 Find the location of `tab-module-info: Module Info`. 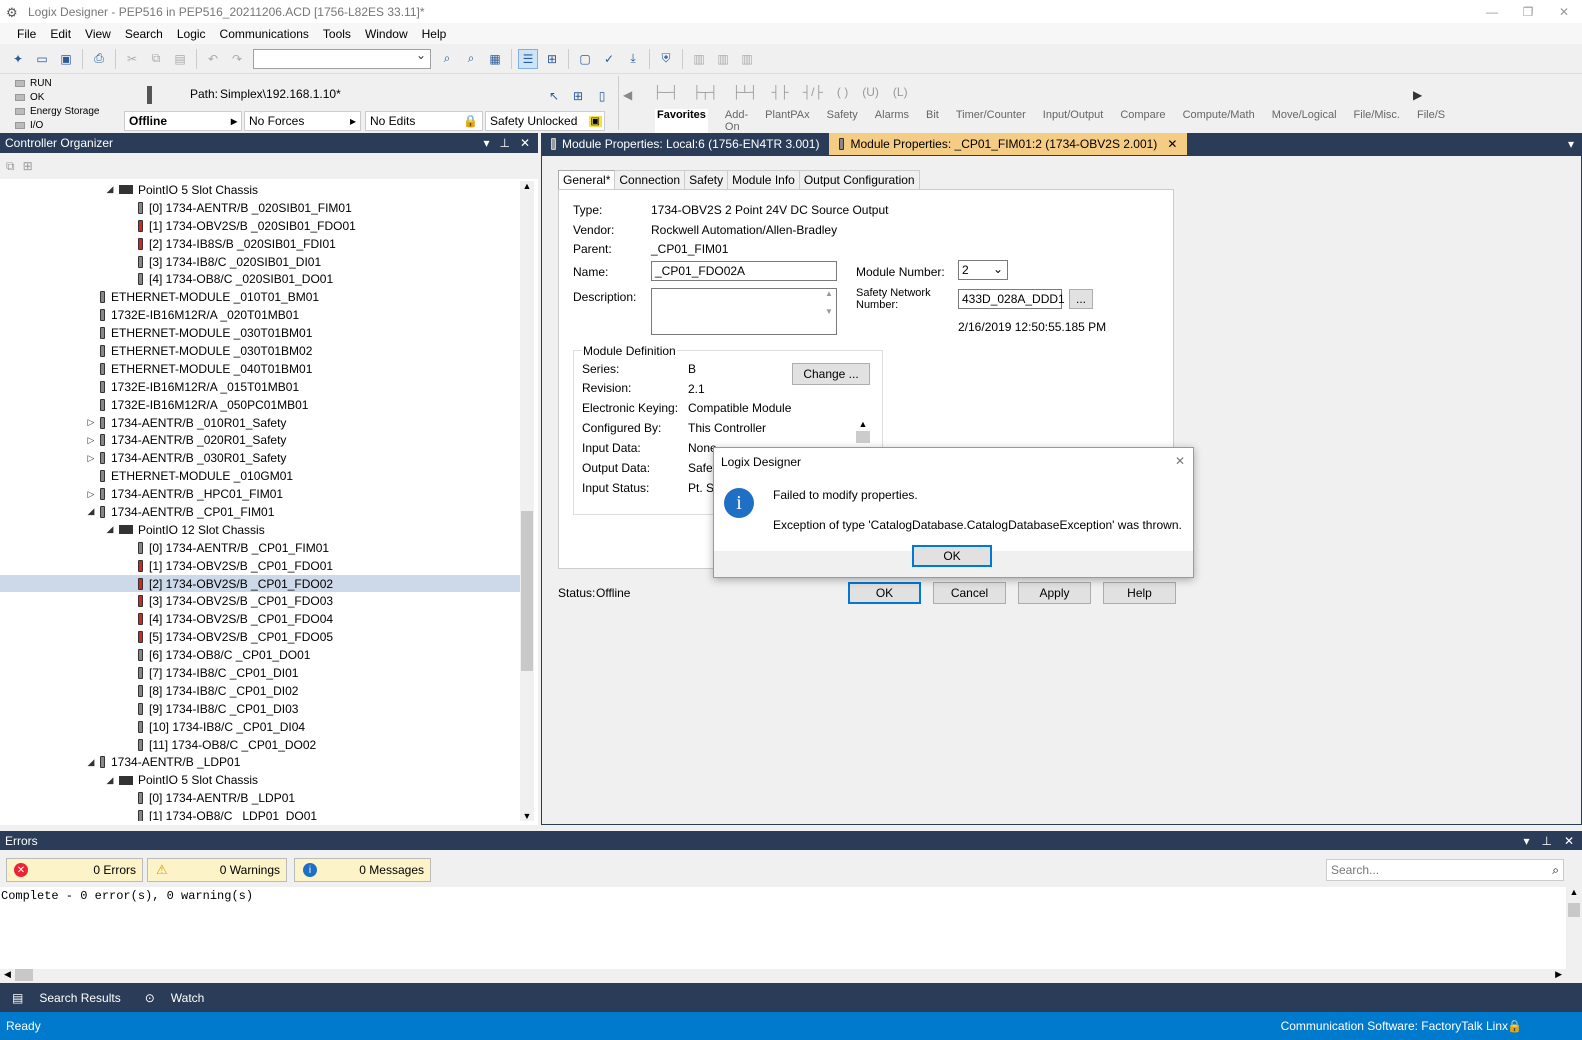

tab-module-info: Module Info is located at coordinates (763, 179).